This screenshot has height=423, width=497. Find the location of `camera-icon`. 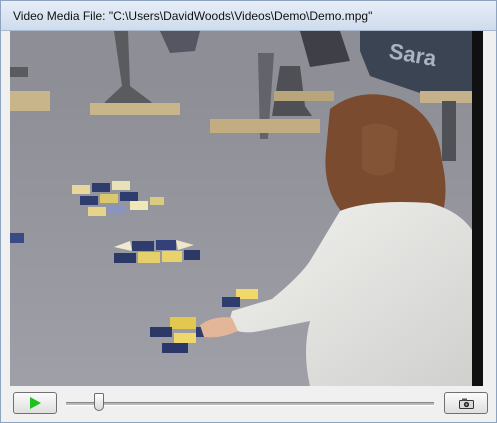

camera-icon is located at coordinates (466, 403).